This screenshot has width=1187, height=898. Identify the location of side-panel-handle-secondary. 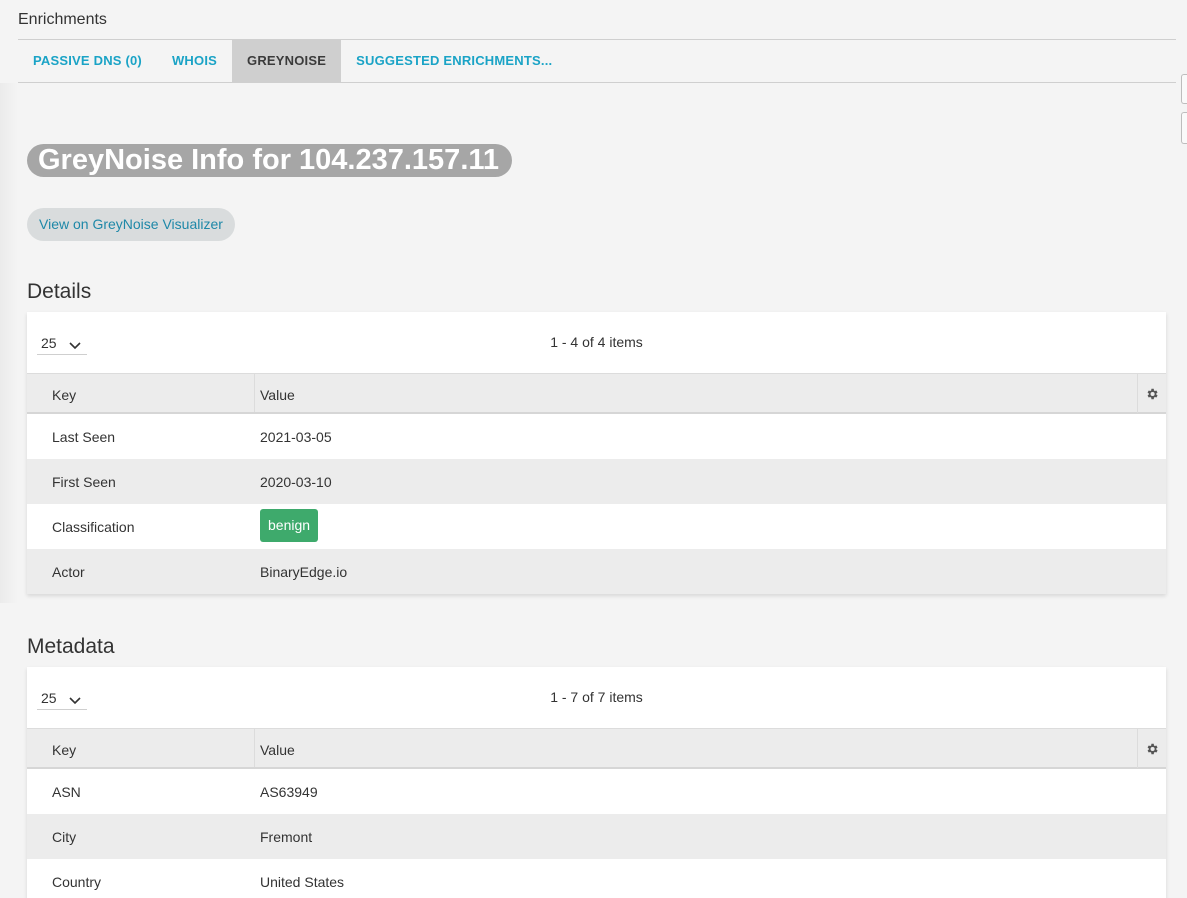
(1184, 128).